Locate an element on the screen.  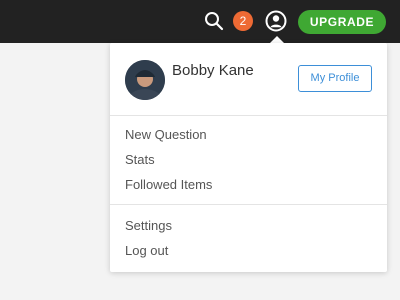
upgrade-button: UPGRADE is located at coordinates (342, 22).